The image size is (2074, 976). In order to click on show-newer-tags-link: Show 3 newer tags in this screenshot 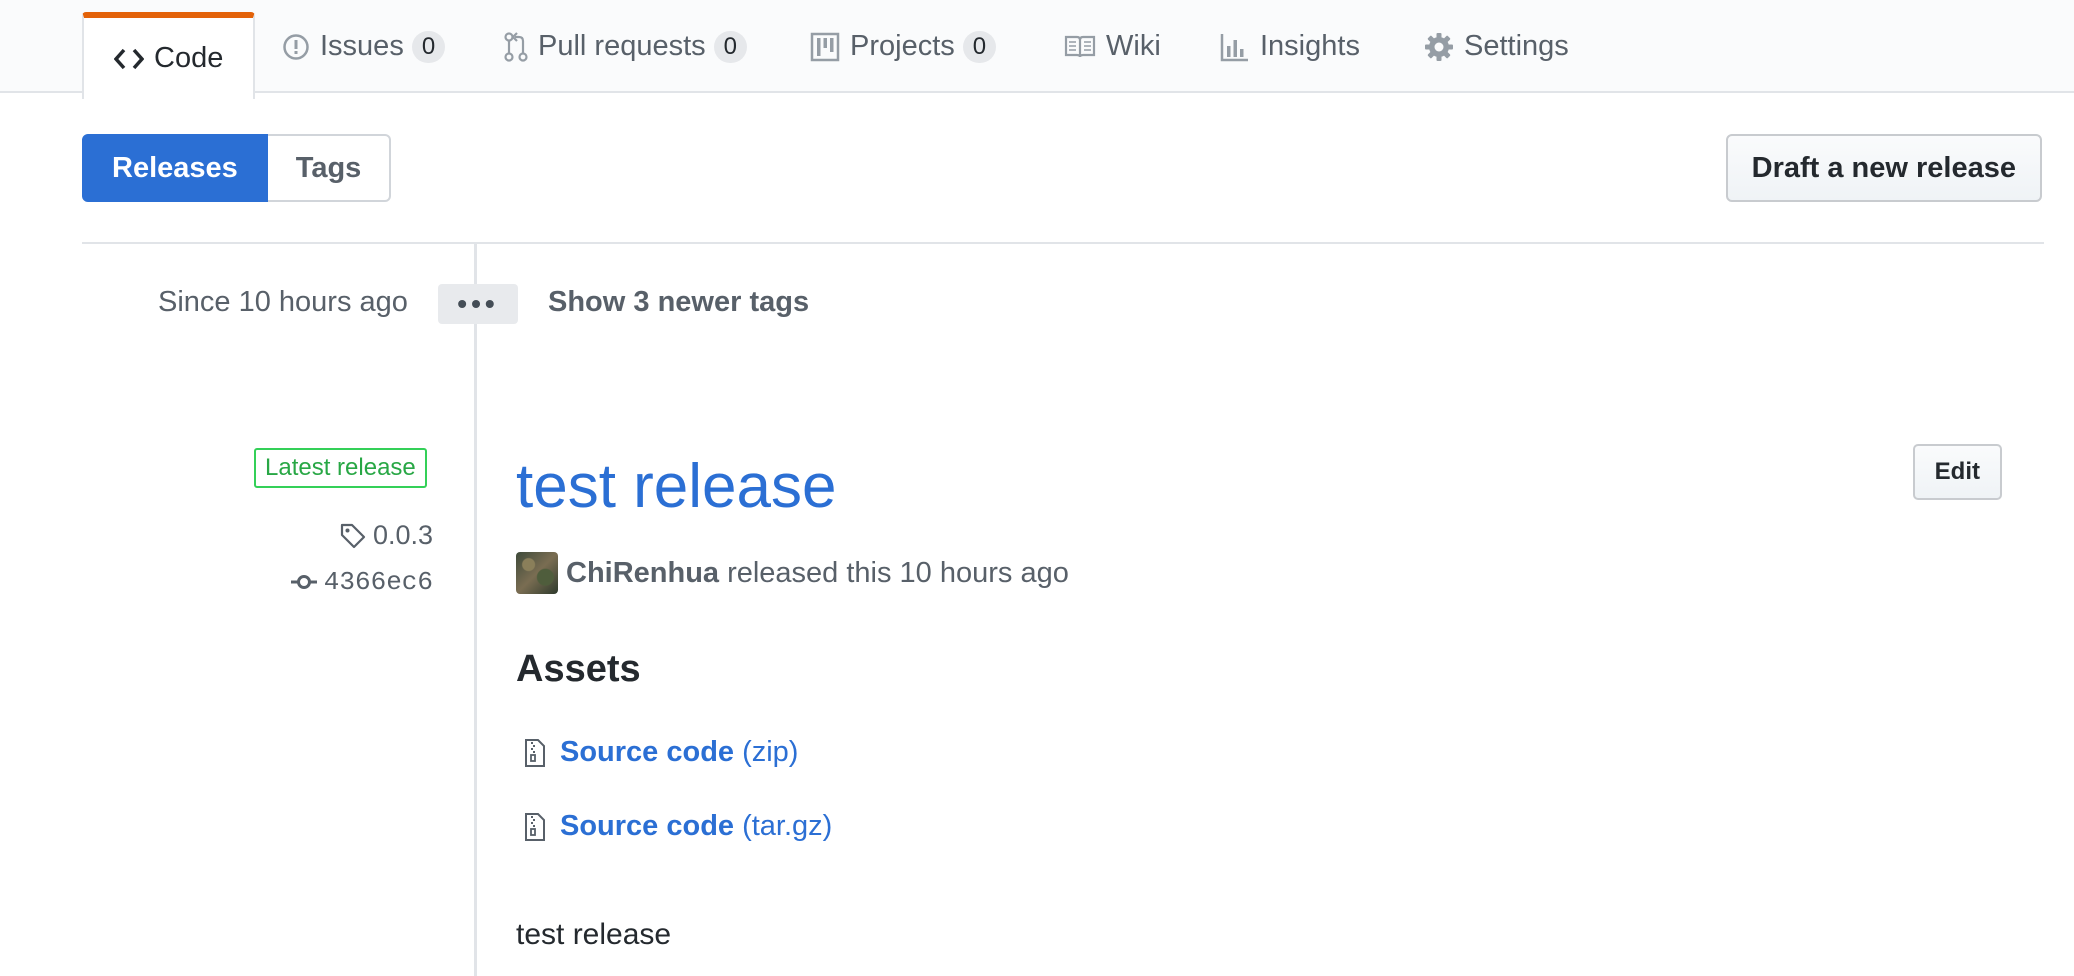, I will do `click(678, 302)`.